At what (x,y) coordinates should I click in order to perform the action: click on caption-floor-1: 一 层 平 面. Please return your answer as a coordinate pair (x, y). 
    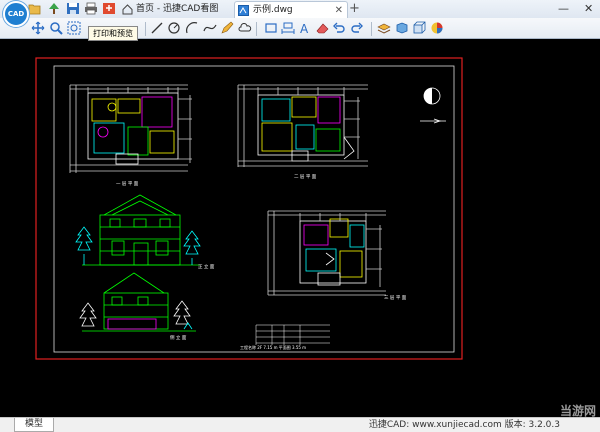
    Looking at the image, I should click on (127, 184).